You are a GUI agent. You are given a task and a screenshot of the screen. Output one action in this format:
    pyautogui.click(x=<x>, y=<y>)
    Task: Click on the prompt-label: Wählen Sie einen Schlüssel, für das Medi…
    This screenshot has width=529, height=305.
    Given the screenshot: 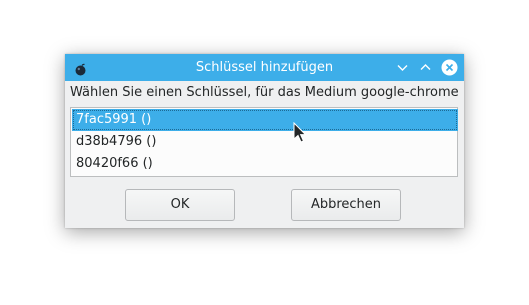 What is the action you would take?
    pyautogui.click(x=264, y=92)
    